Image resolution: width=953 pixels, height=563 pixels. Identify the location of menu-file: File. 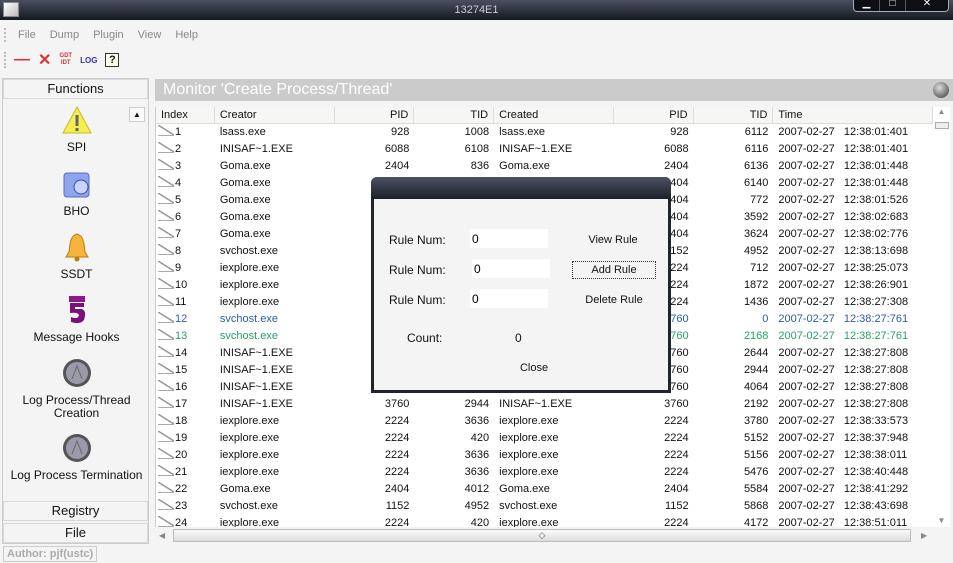
(27, 35).